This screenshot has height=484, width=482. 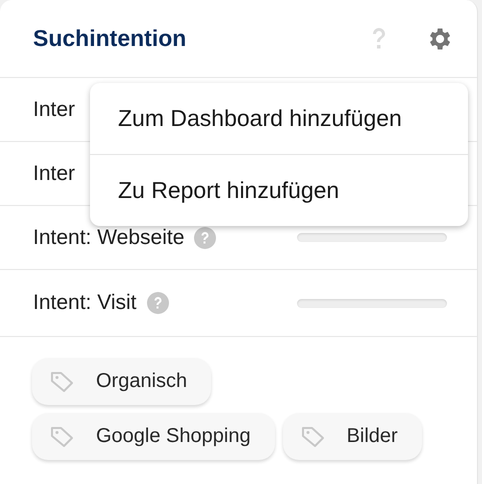 What do you see at coordinates (352, 436) in the screenshot?
I see `tag-chip: Bilder` at bounding box center [352, 436].